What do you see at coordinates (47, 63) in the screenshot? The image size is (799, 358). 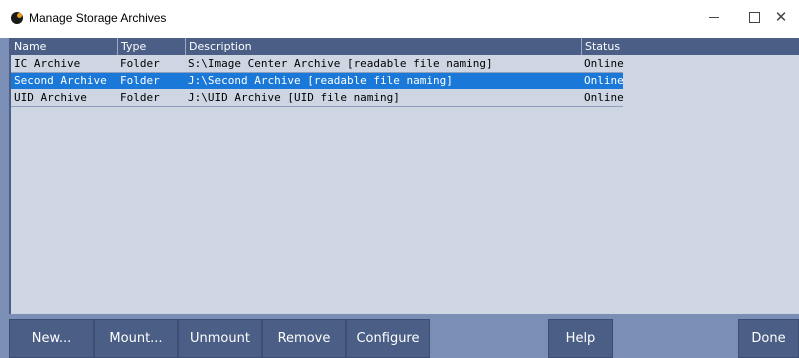 I see `cell-name: IC Archive` at bounding box center [47, 63].